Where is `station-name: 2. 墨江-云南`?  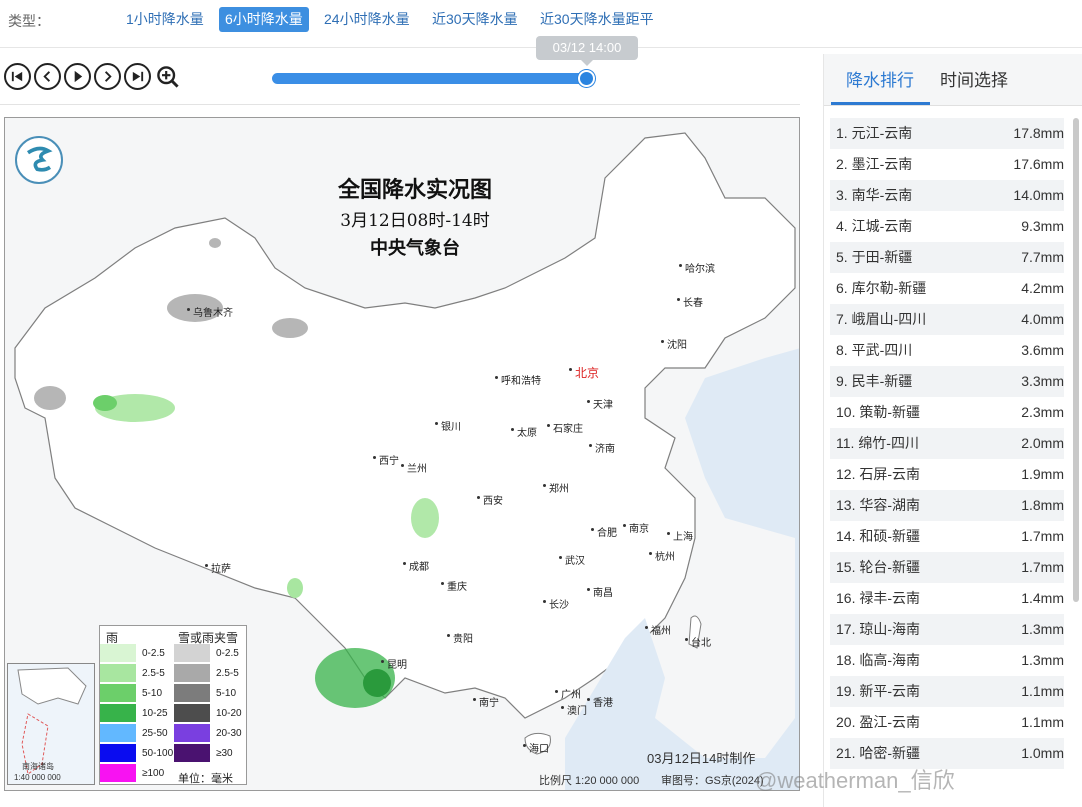 station-name: 2. 墨江-云南 is located at coordinates (874, 164).